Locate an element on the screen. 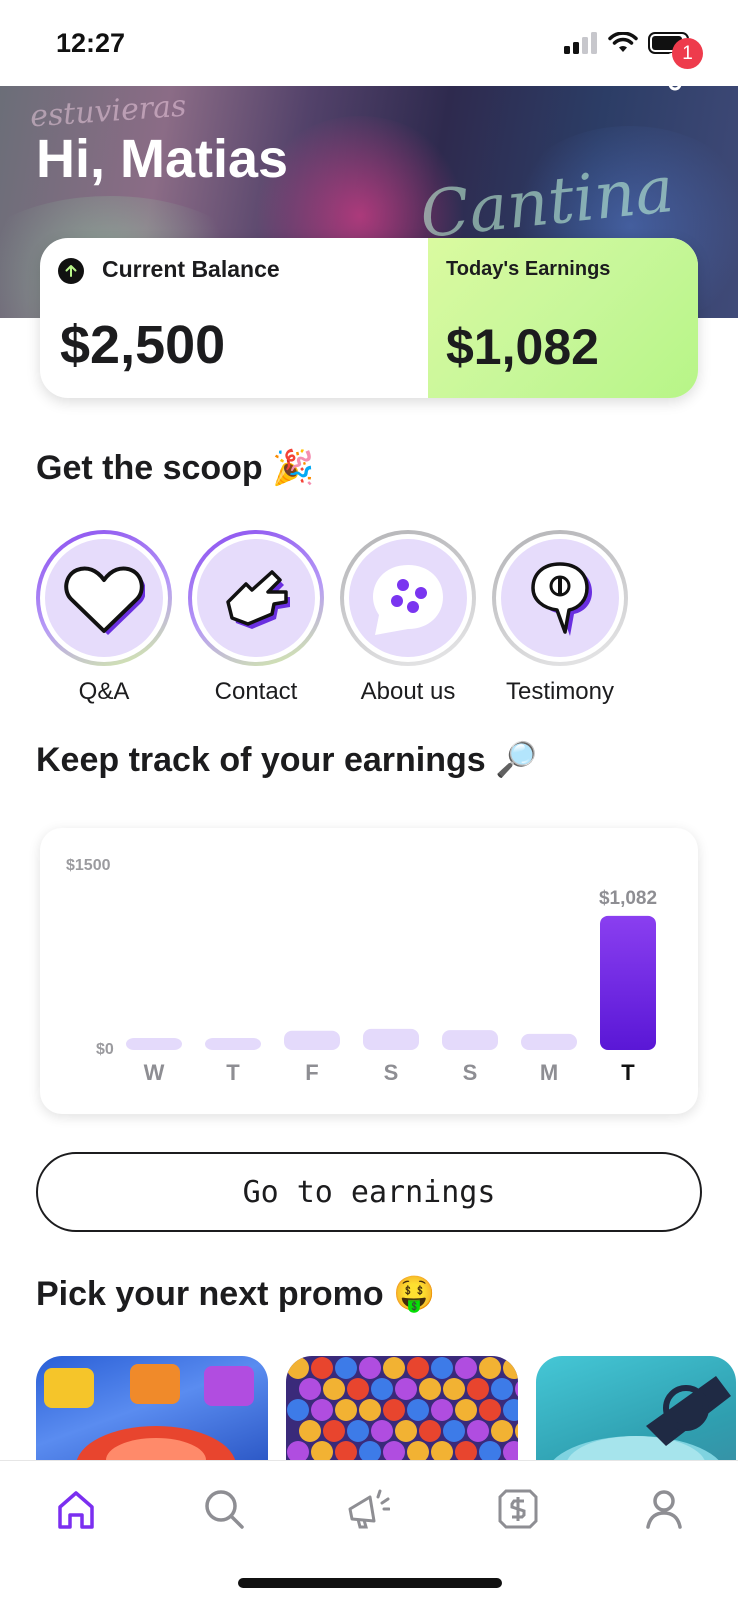  arrow-up-icon is located at coordinates (71, 271).